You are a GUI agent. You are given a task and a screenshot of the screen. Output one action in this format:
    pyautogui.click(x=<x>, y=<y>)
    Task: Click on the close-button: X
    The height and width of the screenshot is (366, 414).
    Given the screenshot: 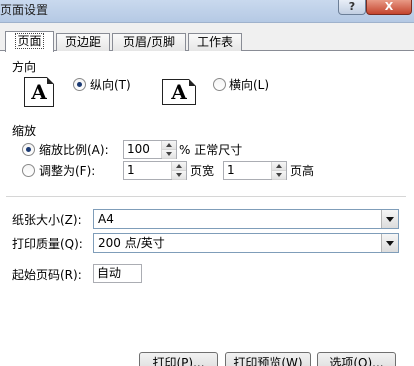 What is the action you would take?
    pyautogui.click(x=389, y=7)
    